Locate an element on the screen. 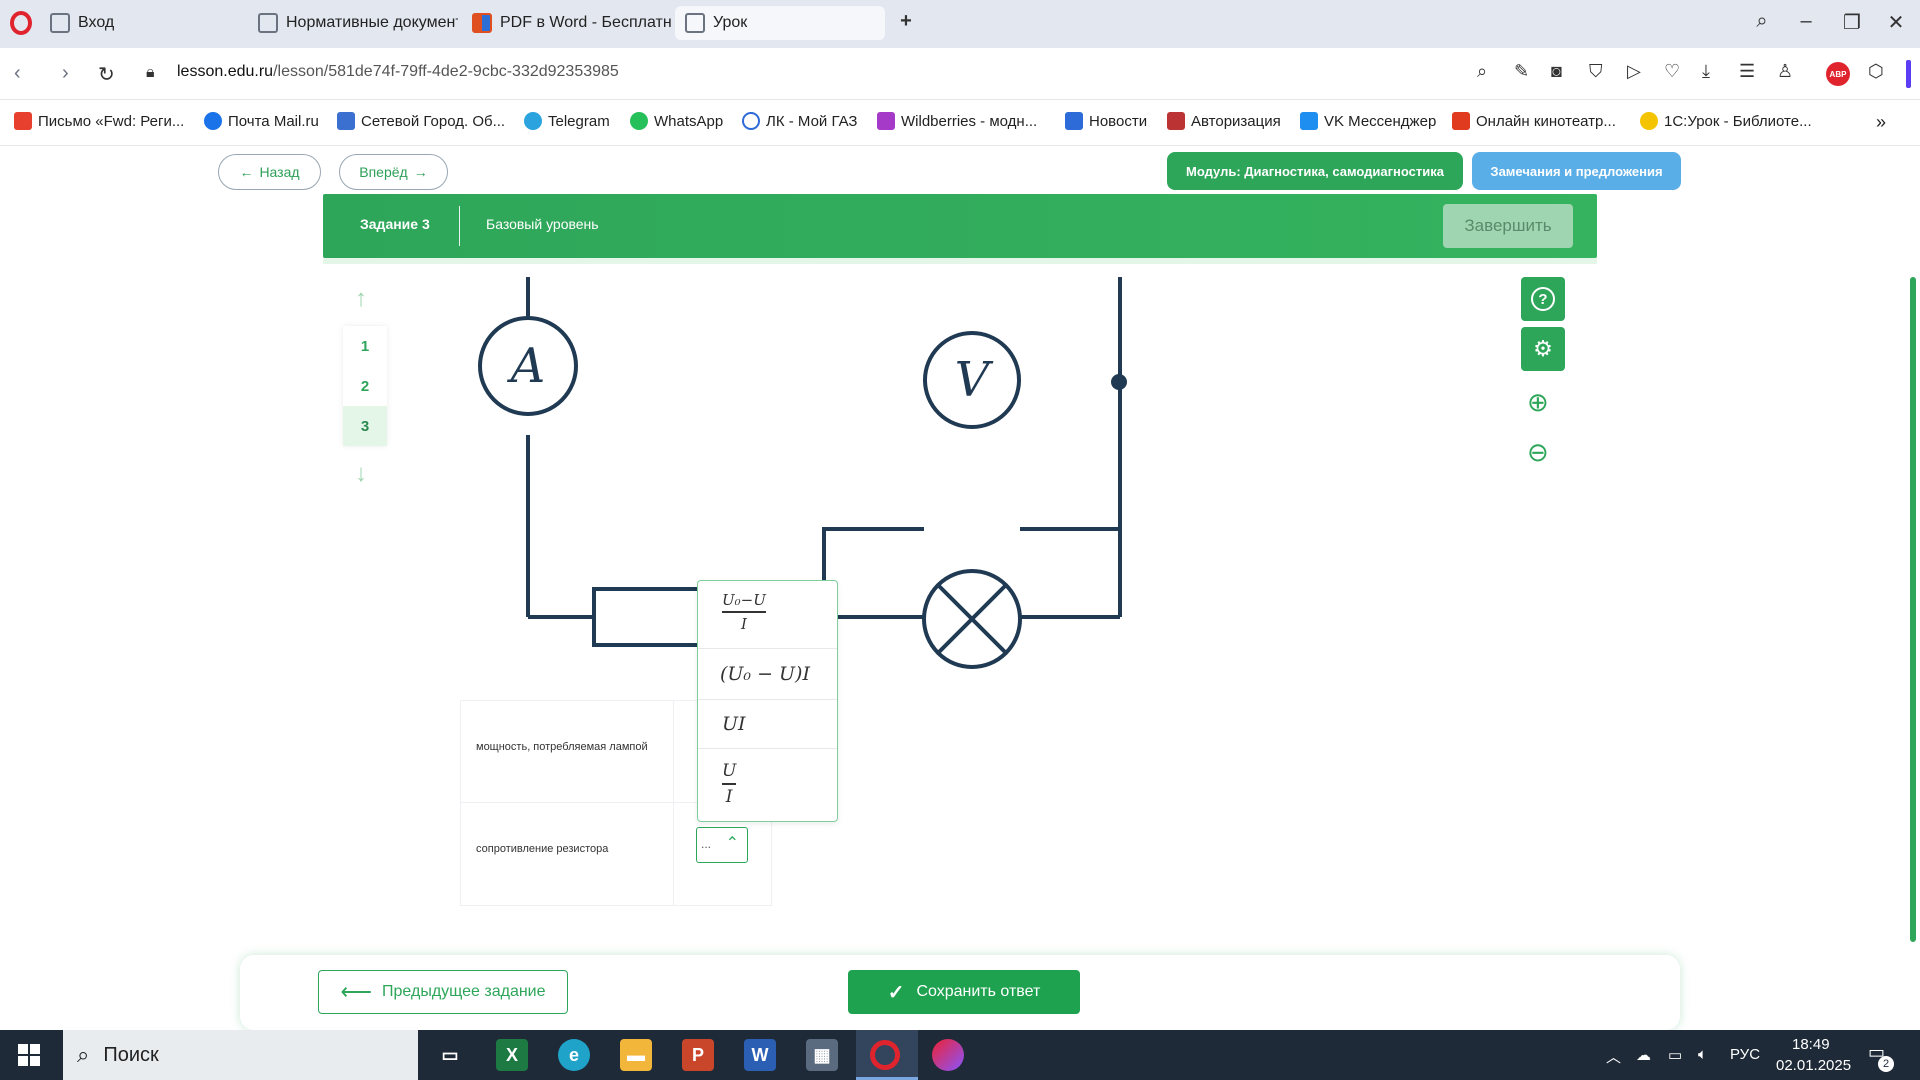 This screenshot has height=1080, width=1920. tab-login: Вход is located at coordinates (142, 23).